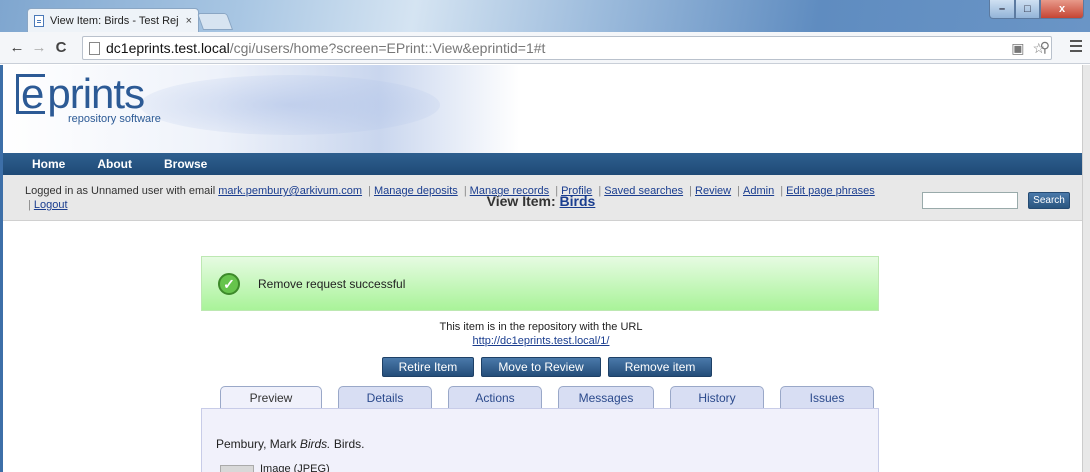 The height and width of the screenshot is (472, 1090). I want to click on window-controls: – □ x, so click(1036, 9).